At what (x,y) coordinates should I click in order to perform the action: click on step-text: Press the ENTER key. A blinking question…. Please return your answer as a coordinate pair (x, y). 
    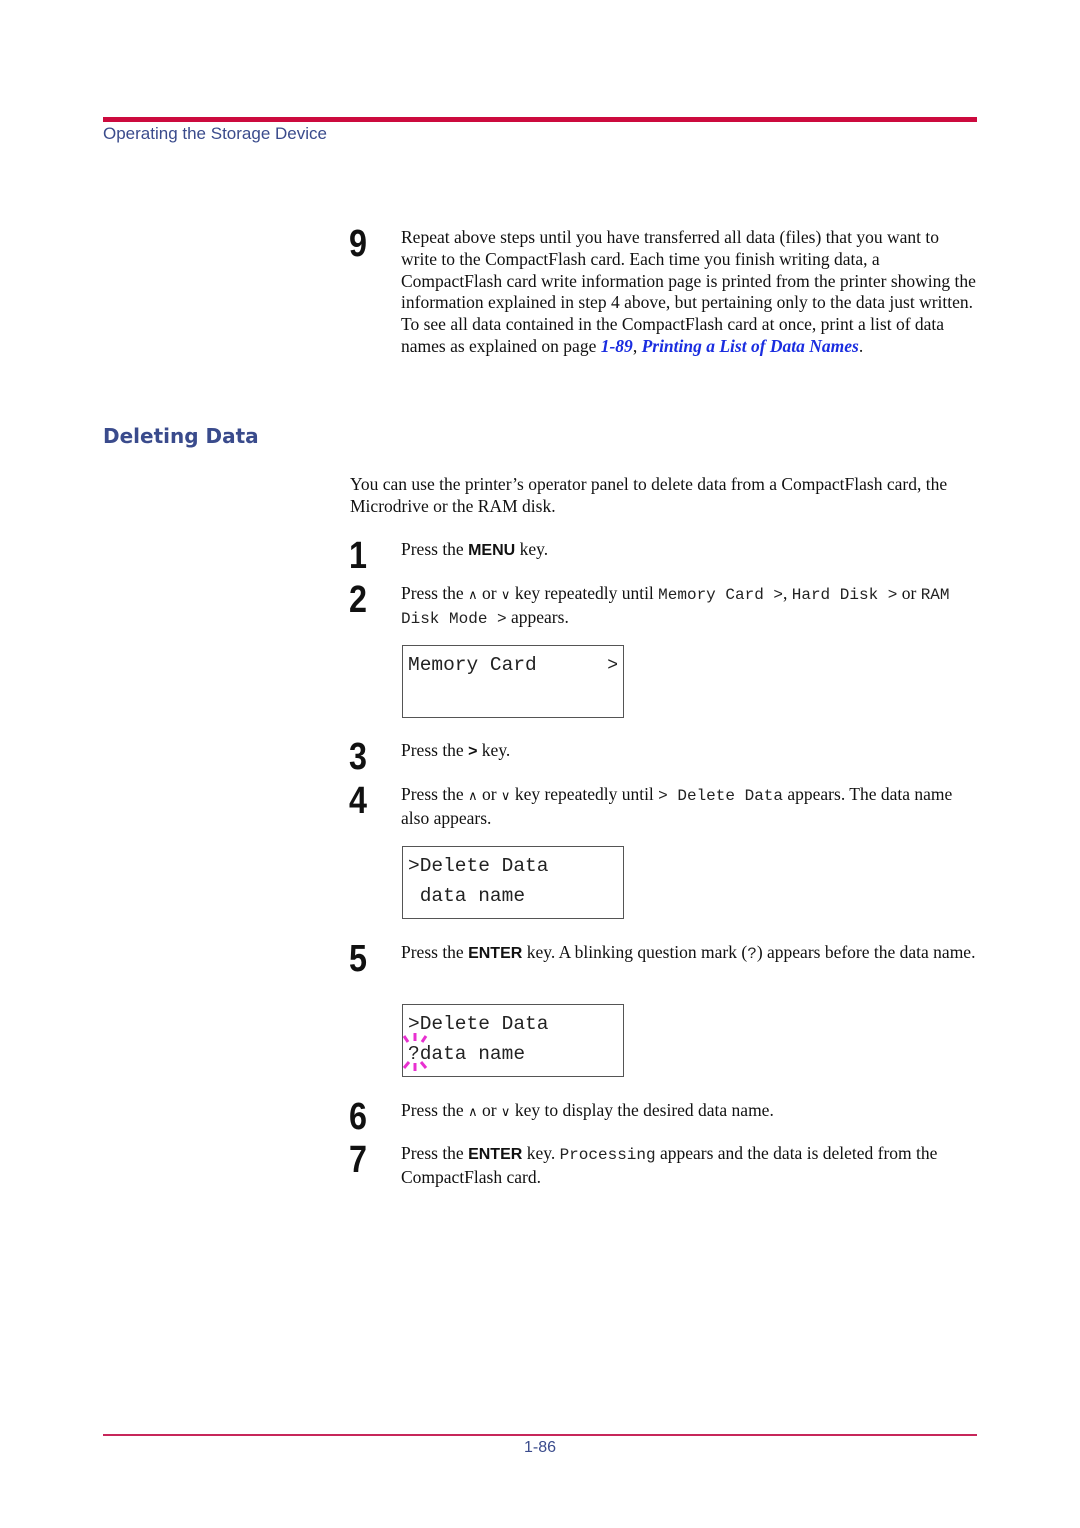
    Looking at the image, I should click on (688, 952).